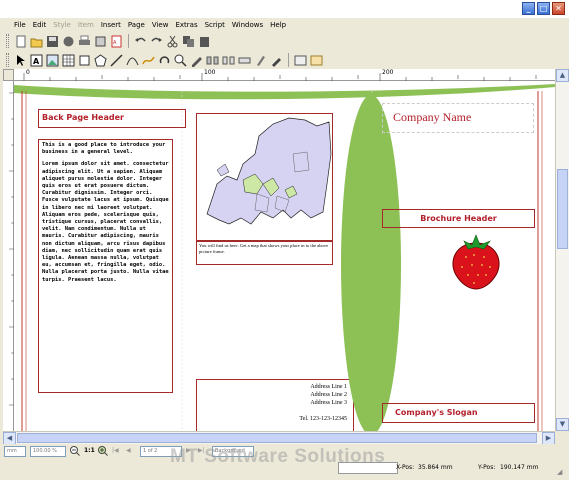  I want to click on zoom-out-icon, so click(75, 452).